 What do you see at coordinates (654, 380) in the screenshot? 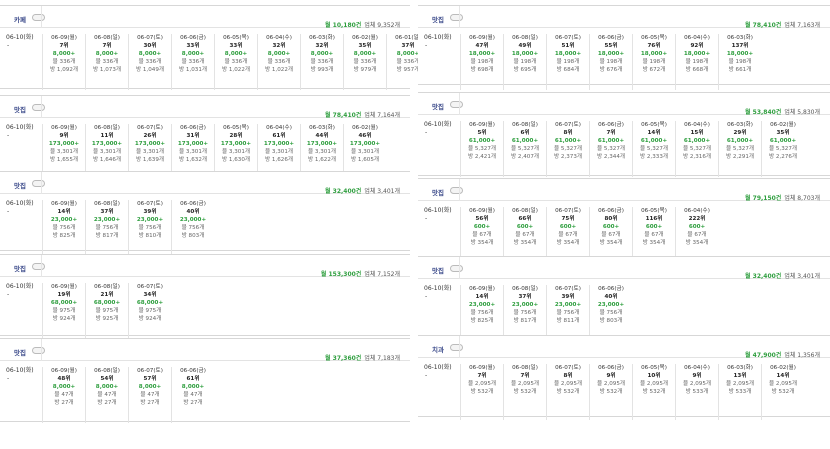
I see `day-rank-cell: 06-05(목) 10위 블 2,095개 방 532개` at bounding box center [654, 380].